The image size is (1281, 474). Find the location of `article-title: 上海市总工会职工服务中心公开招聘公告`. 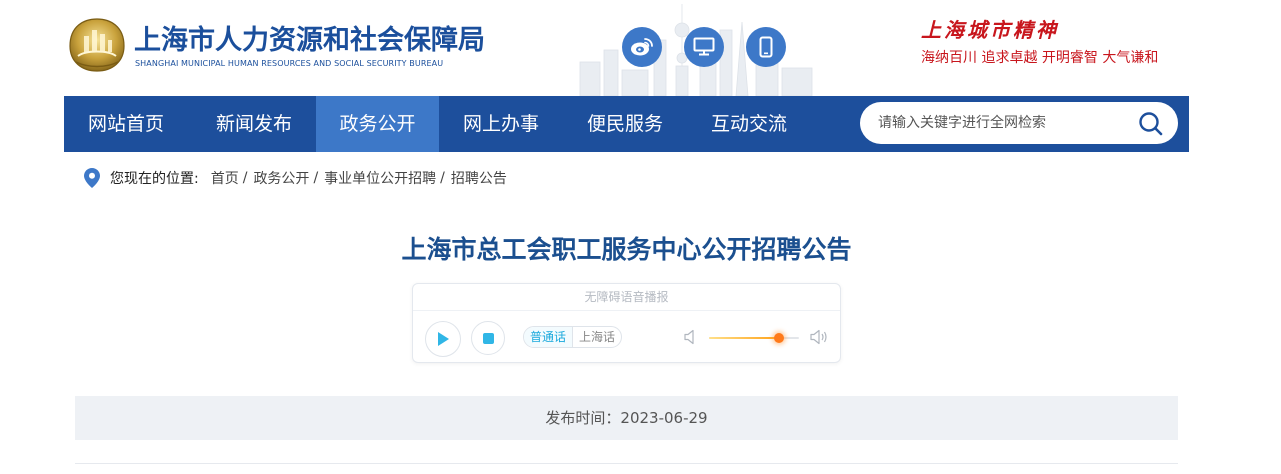

article-title: 上海市总工会职工服务中心公开招聘公告 is located at coordinates (626, 249).